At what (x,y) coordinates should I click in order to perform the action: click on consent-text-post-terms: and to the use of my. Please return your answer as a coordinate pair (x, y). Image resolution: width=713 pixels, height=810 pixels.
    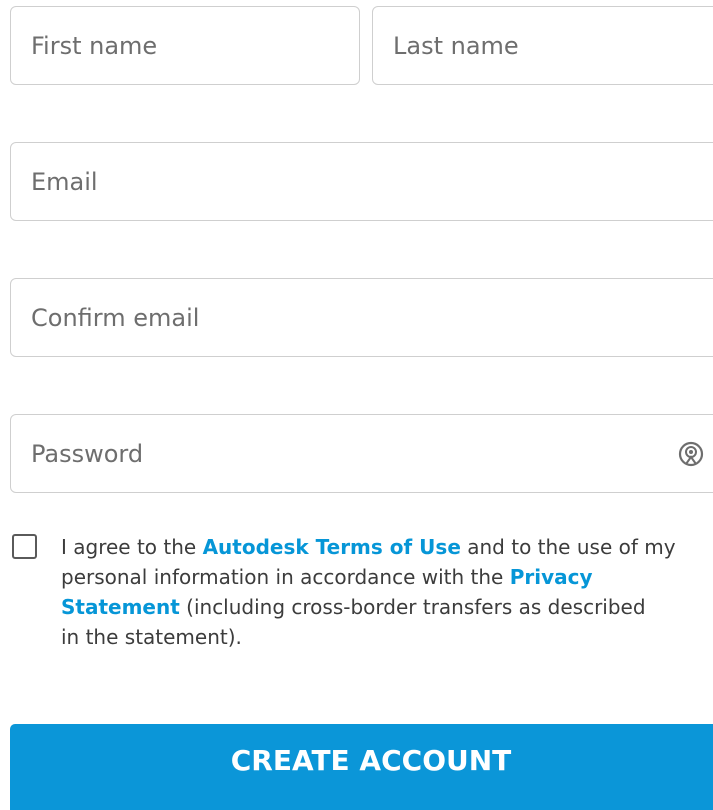
    Looking at the image, I should click on (568, 547).